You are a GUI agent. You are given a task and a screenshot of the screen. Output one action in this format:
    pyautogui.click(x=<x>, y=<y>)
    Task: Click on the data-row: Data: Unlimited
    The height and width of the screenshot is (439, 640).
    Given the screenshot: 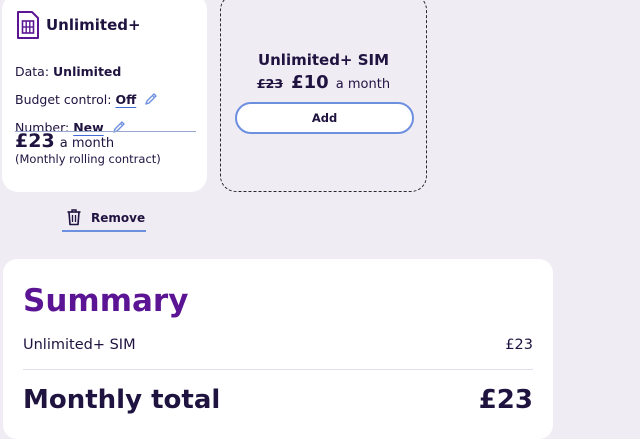 What is the action you would take?
    pyautogui.click(x=68, y=71)
    